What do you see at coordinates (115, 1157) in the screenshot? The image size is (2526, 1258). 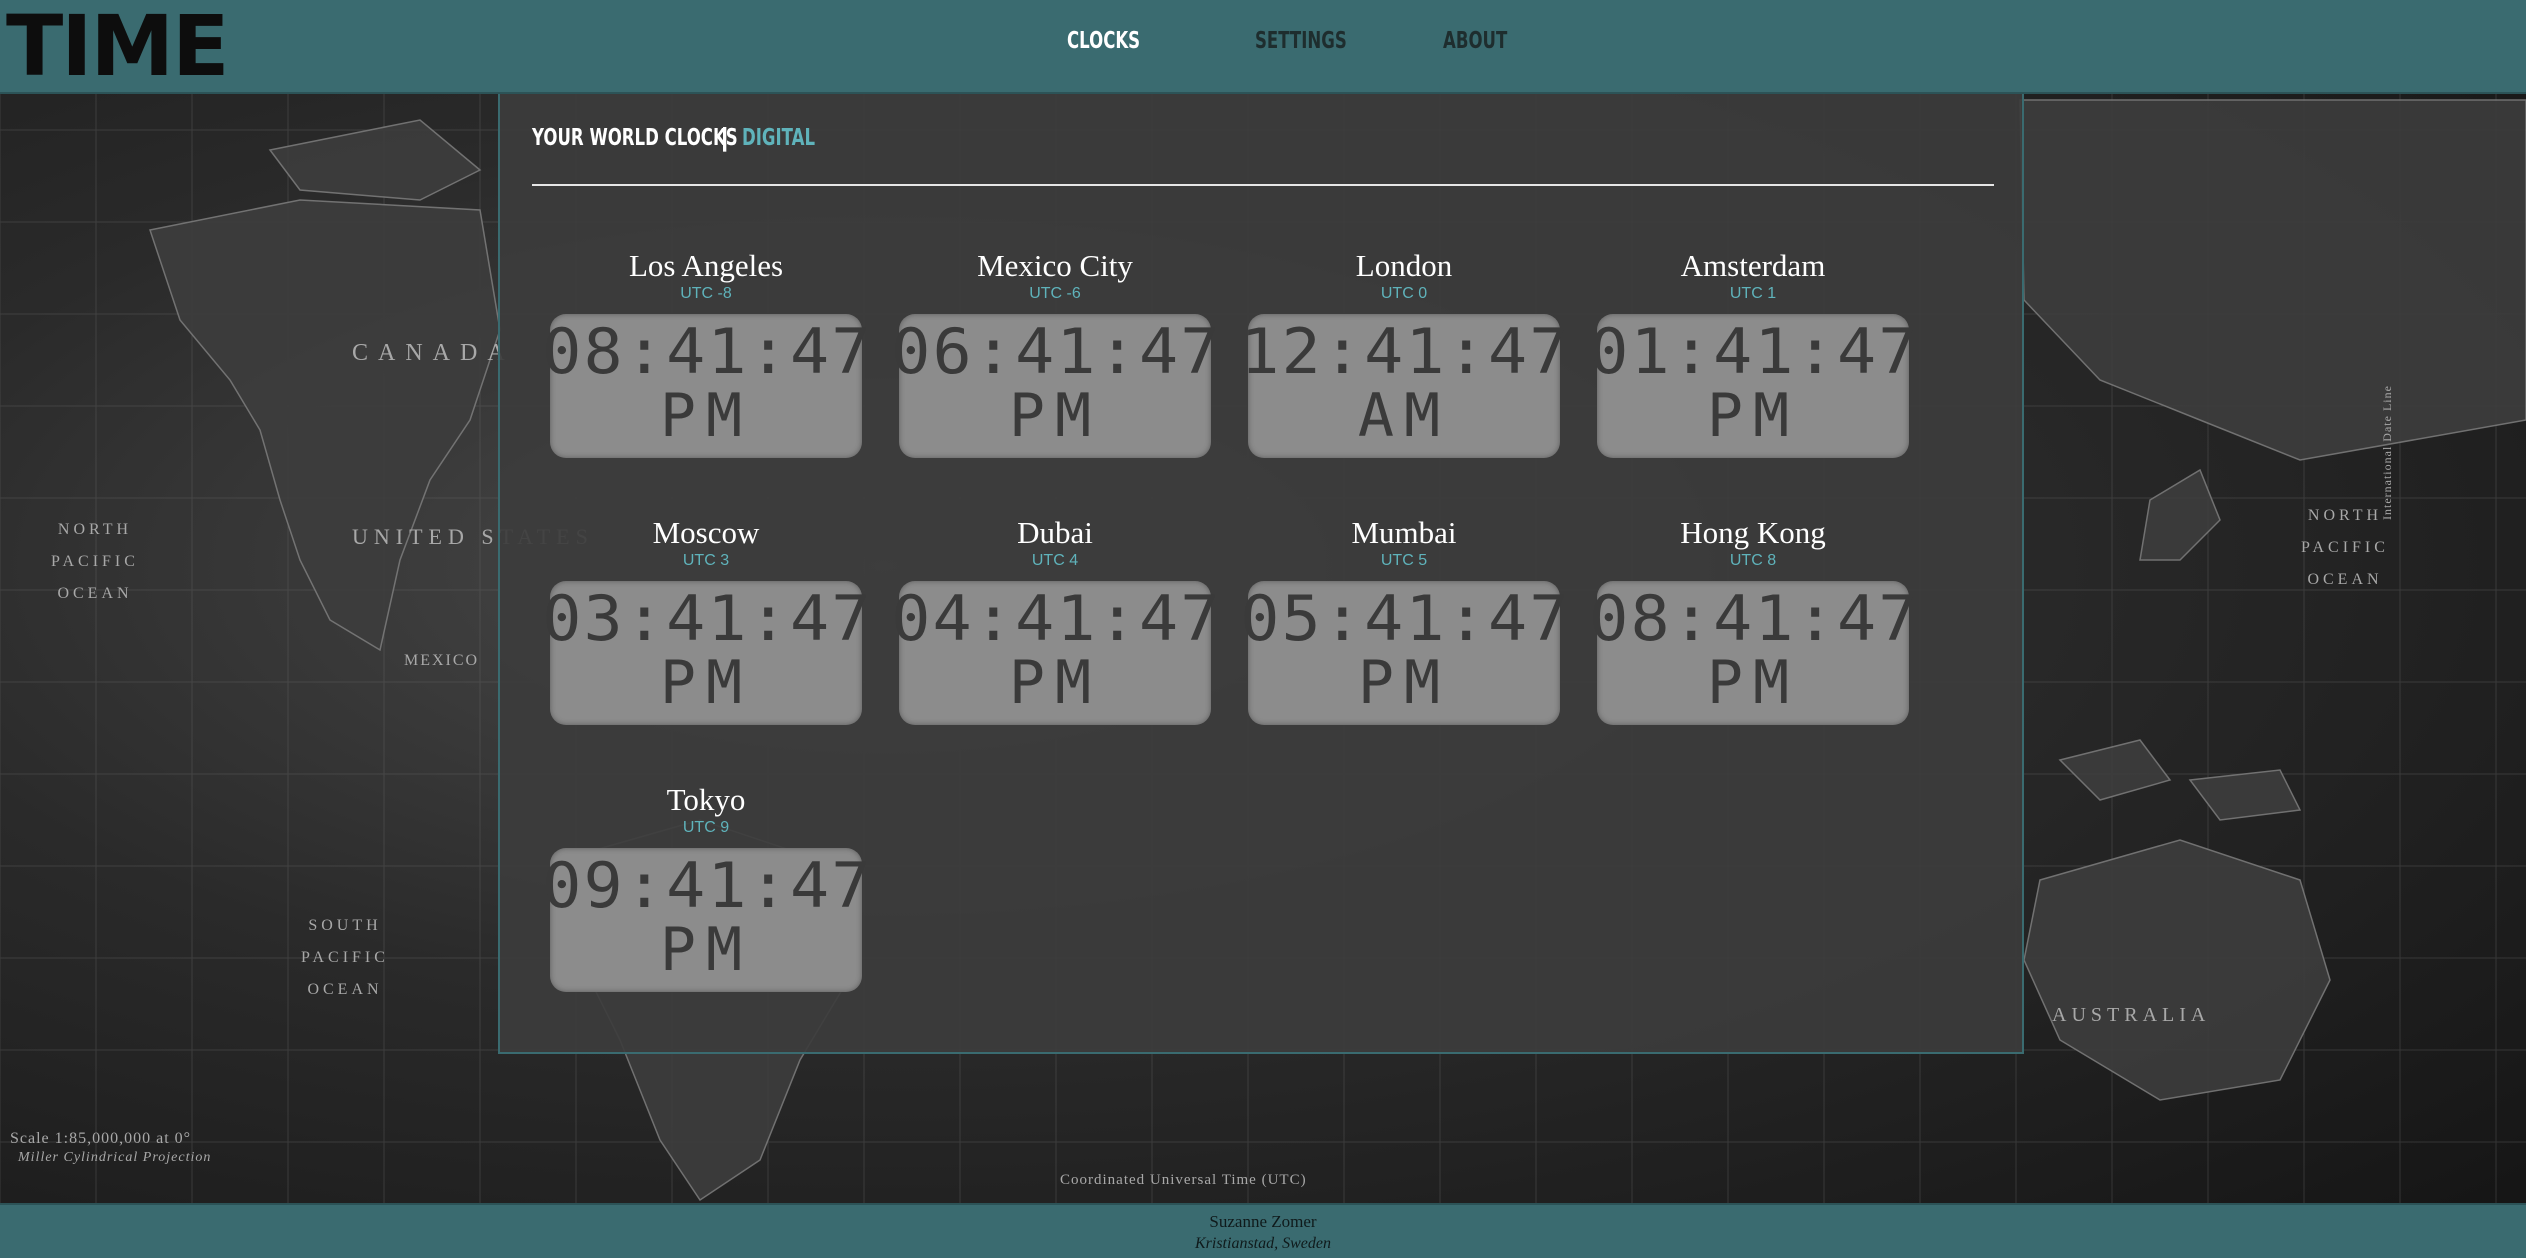 I see `map-projection: Miller Cylindrical Projection` at bounding box center [115, 1157].